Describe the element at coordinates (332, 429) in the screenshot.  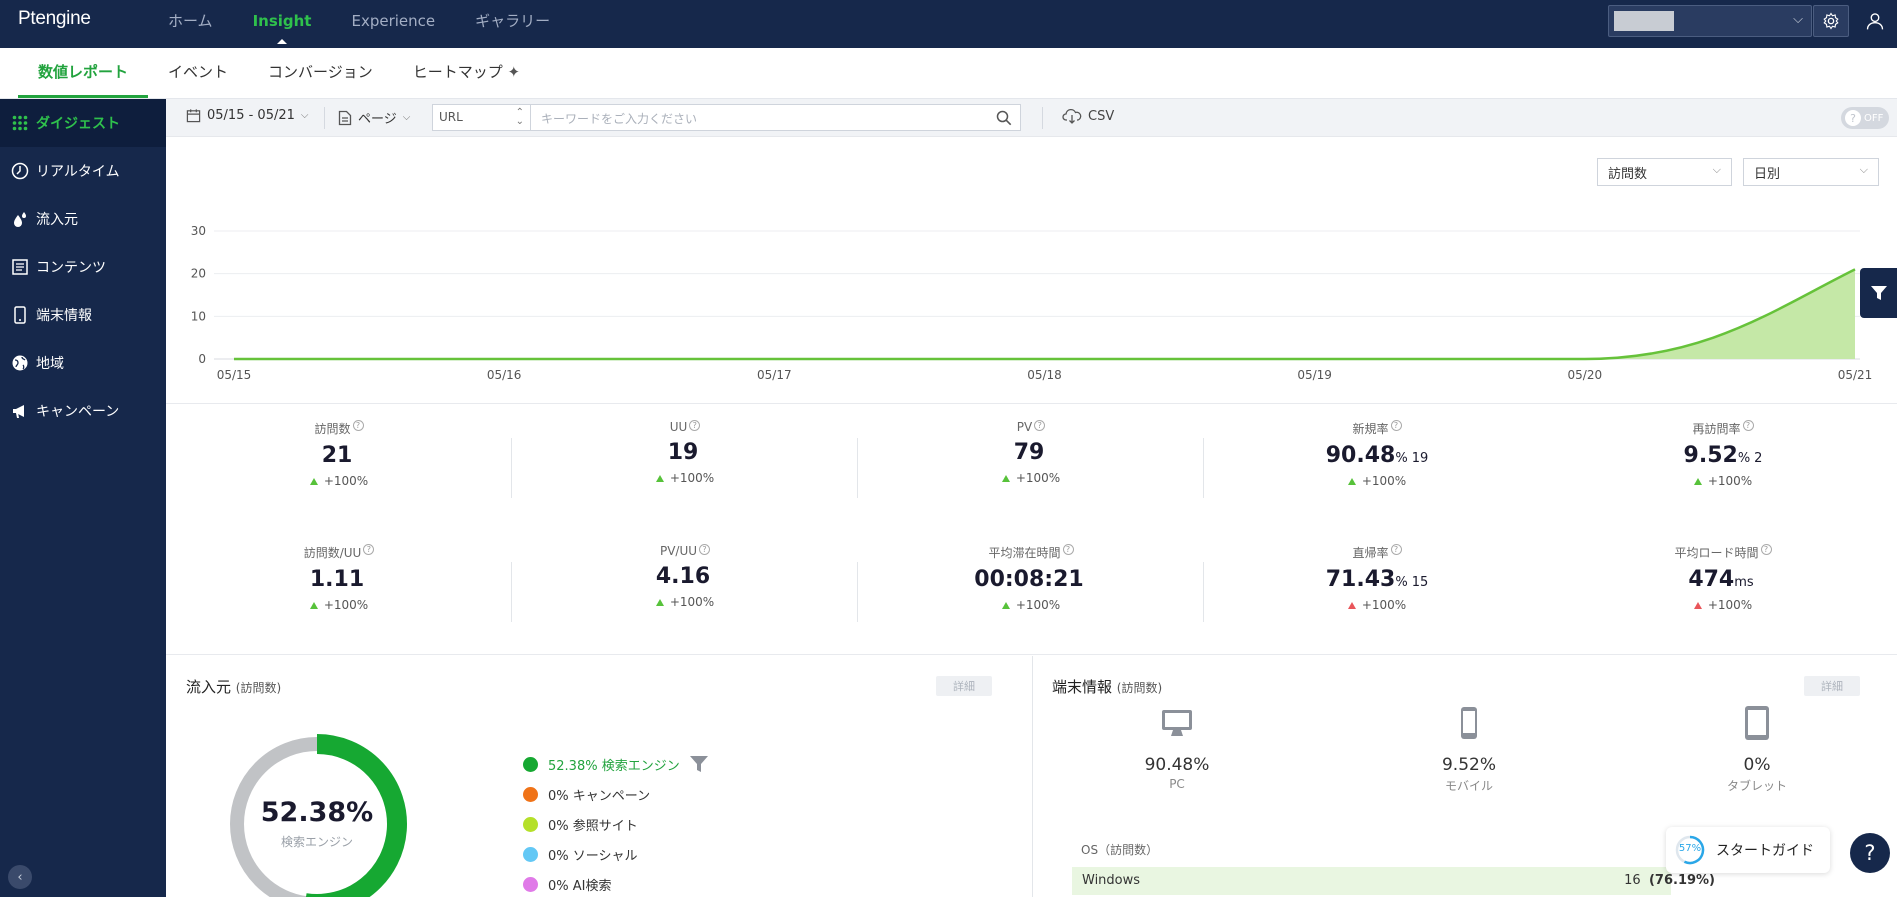
I see `metric-label-text: 訪問数` at that location.